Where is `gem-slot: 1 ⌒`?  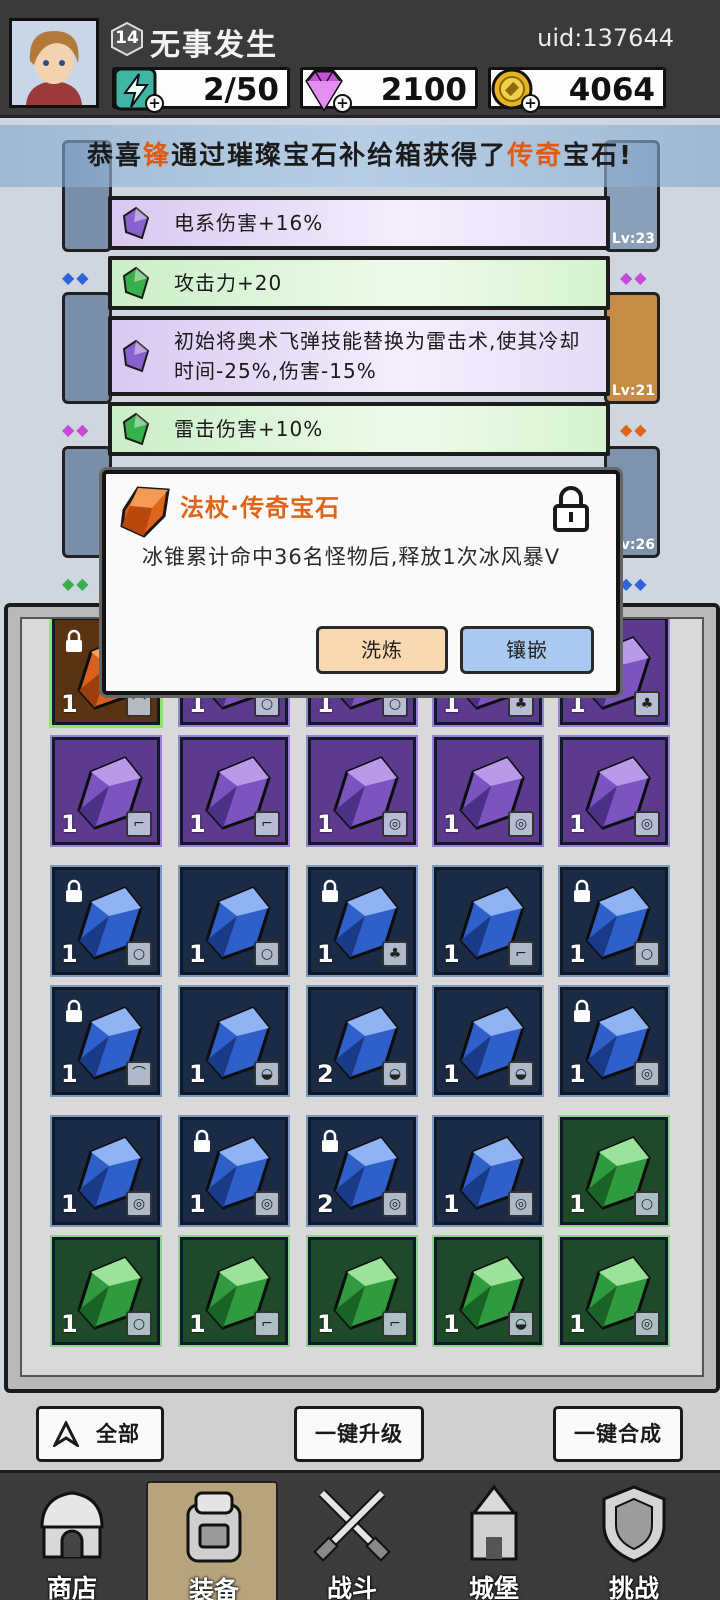 gem-slot: 1 ⌒ is located at coordinates (106, 1041).